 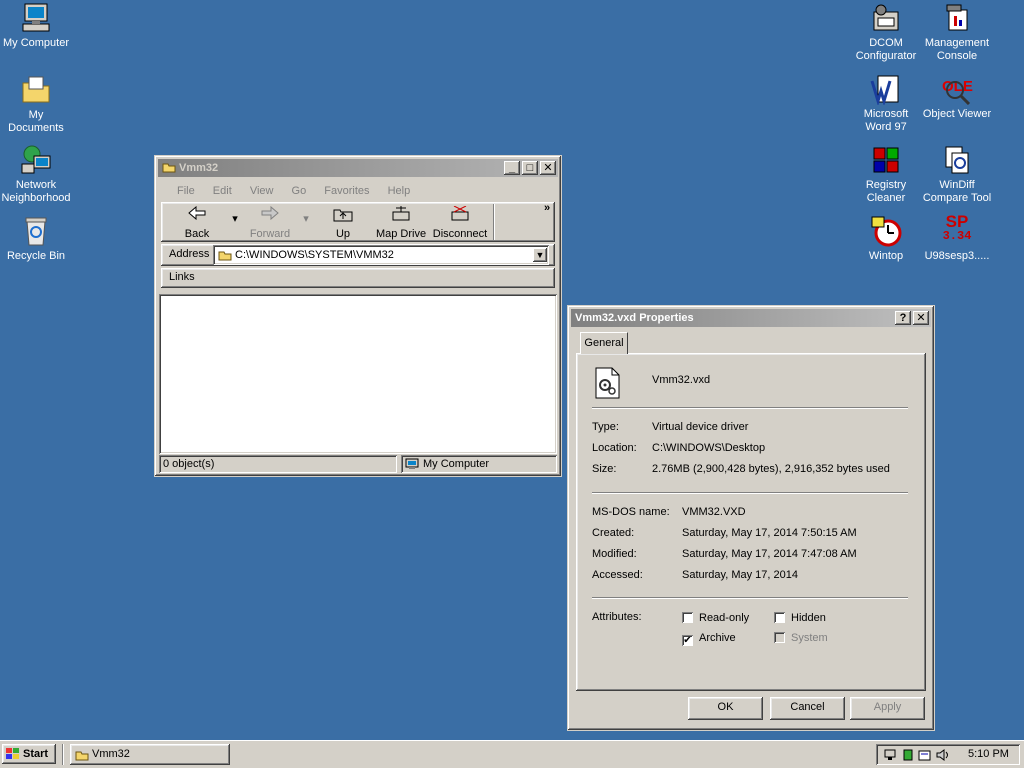 I want to click on status-bar: 0 object(s) My Computer, so click(x=358, y=464).